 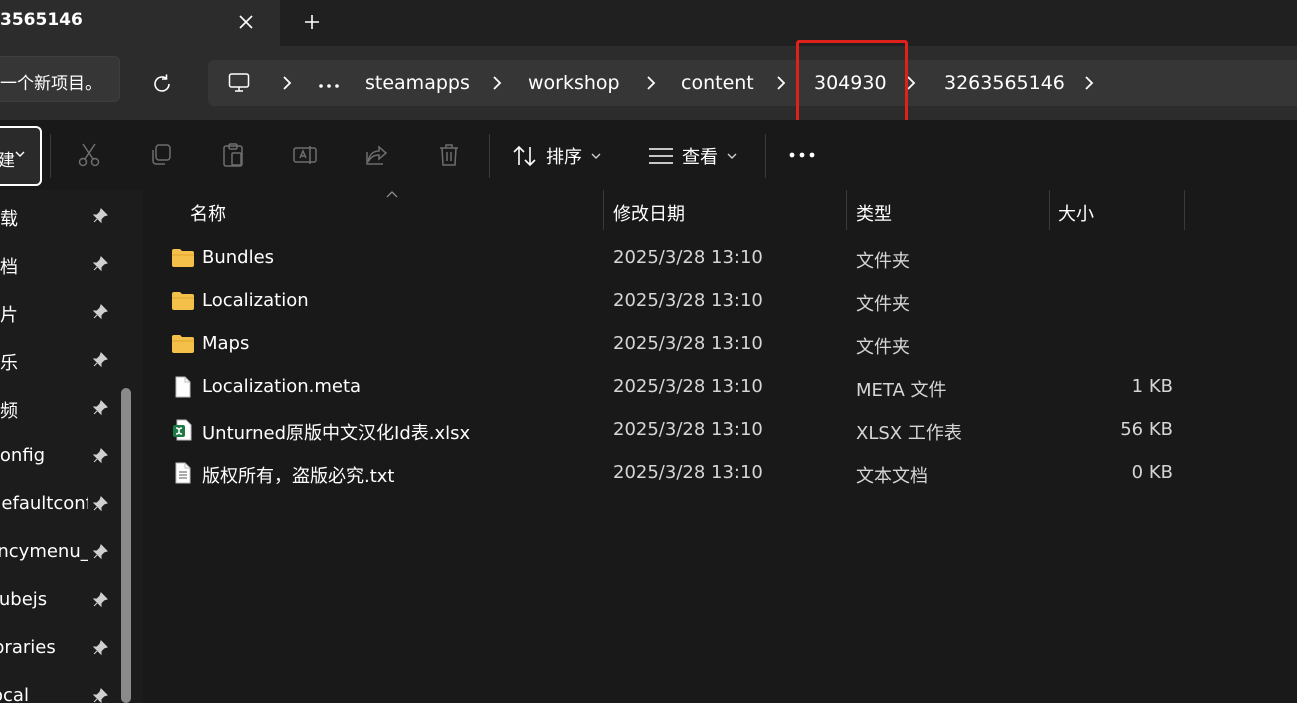 What do you see at coordinates (140, 23) in the screenshot?
I see `tab-active: 3565146` at bounding box center [140, 23].